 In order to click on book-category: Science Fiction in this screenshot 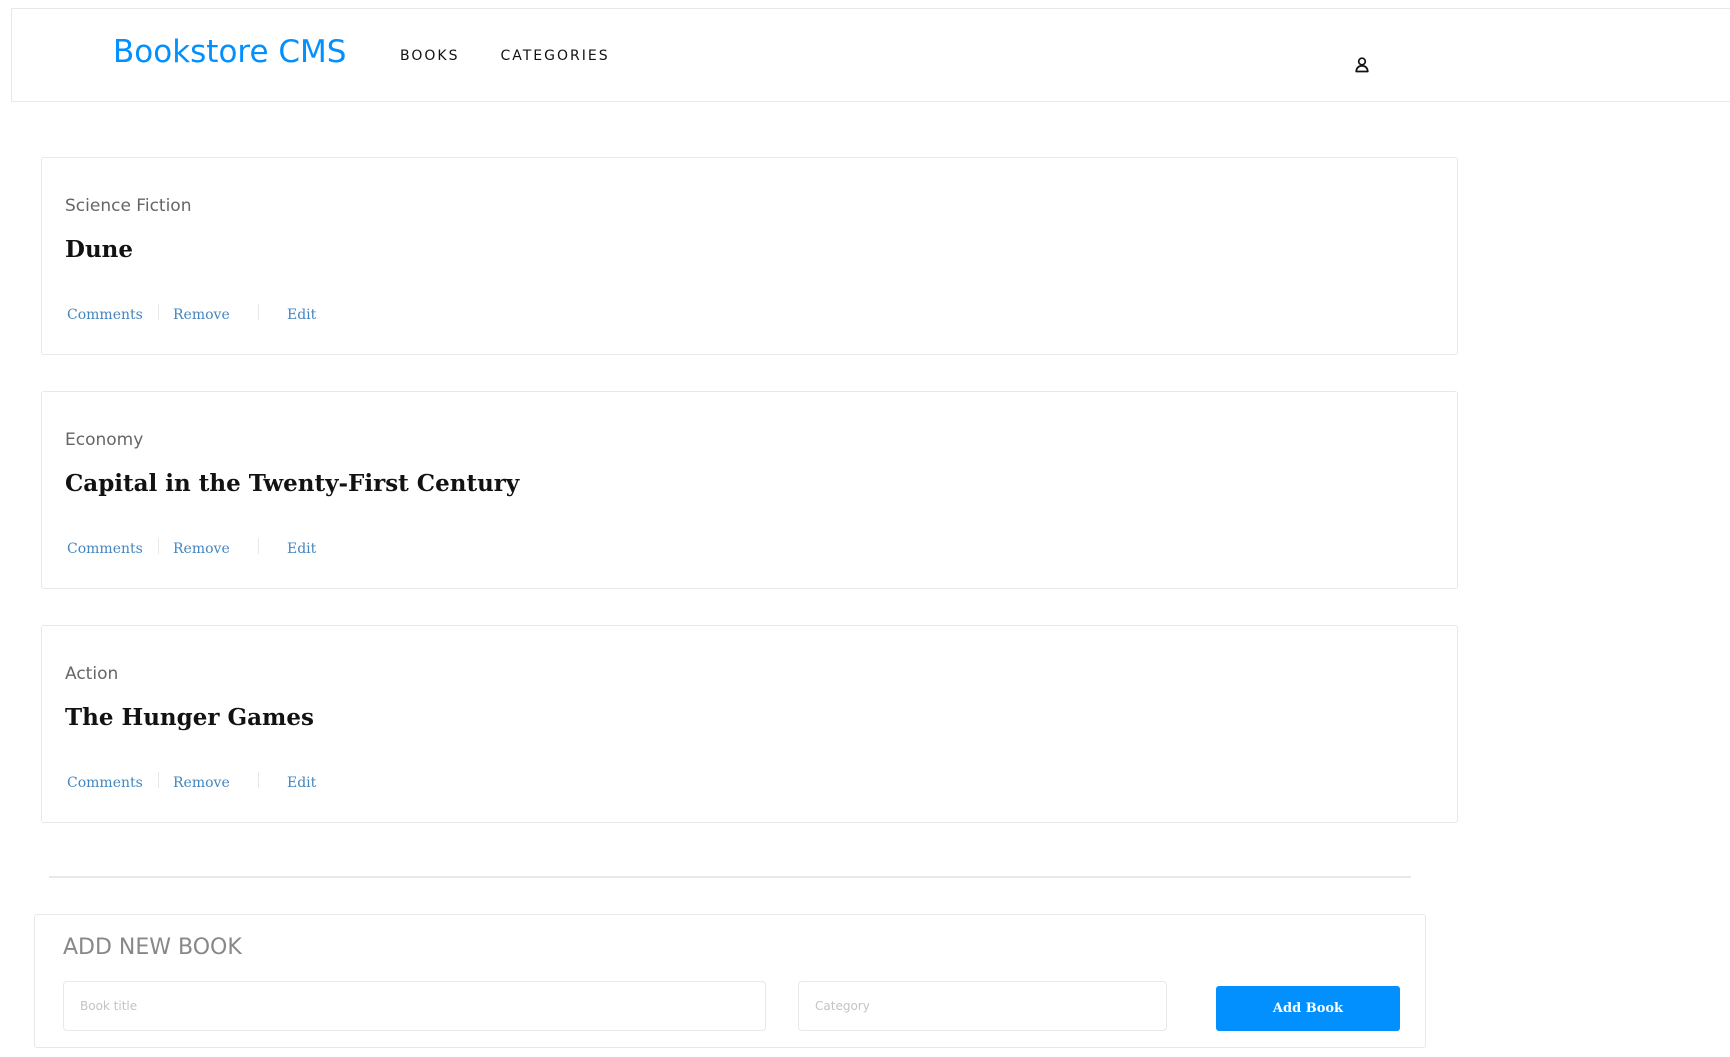, I will do `click(128, 206)`.